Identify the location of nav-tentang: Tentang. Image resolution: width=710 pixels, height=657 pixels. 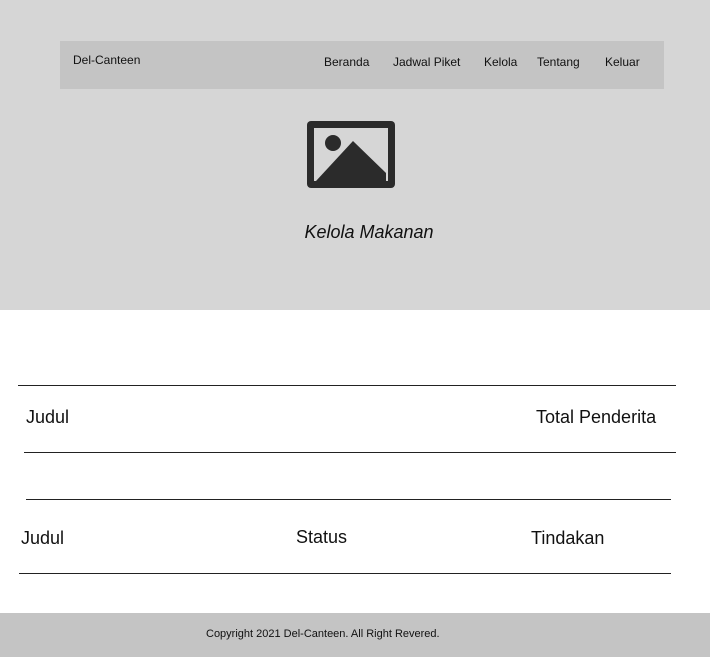
(558, 62).